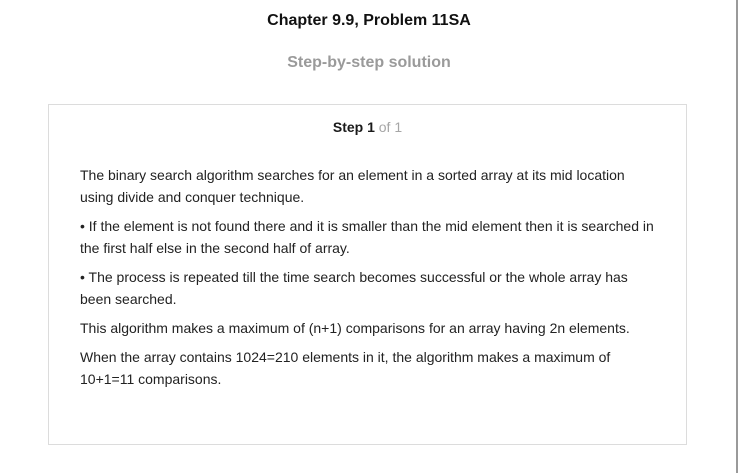  What do you see at coordinates (369, 62) in the screenshot?
I see `solution-subtitle: Step-by-step solution` at bounding box center [369, 62].